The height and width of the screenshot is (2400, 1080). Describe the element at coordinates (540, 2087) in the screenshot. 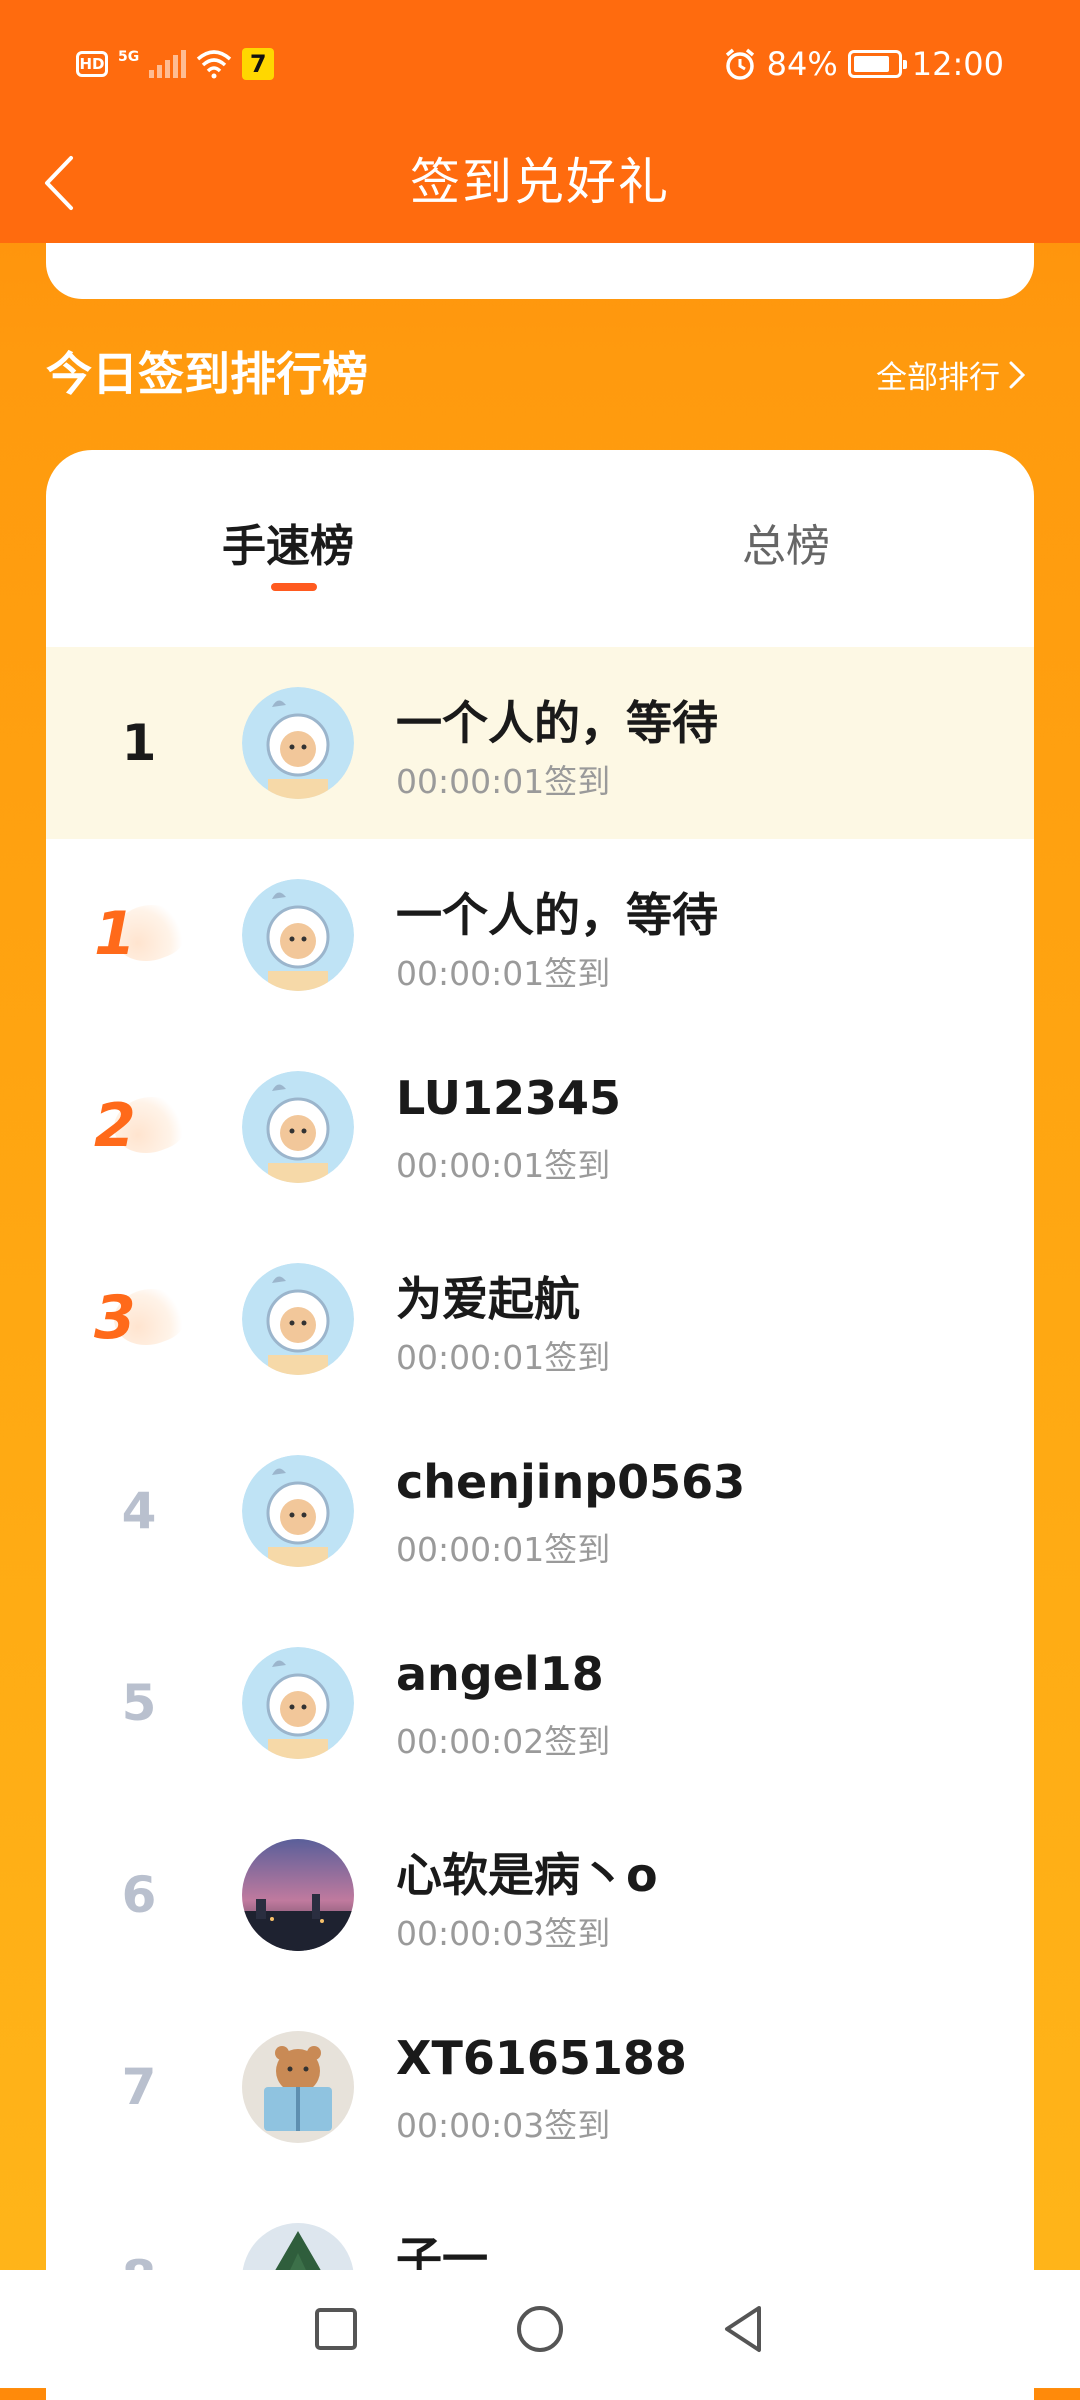

I see `rank-row: 7 XT6165188 00:00:03签到` at that location.